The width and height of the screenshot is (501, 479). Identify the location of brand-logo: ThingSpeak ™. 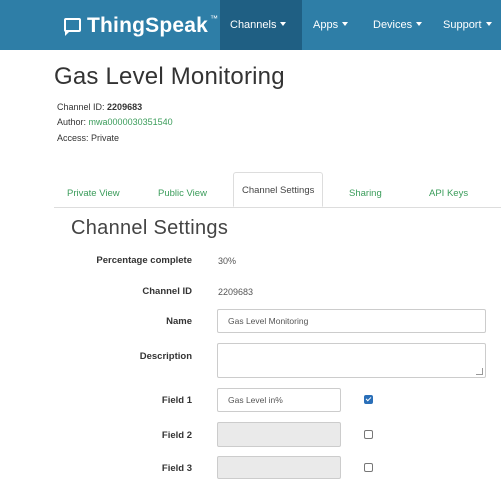
(141, 26).